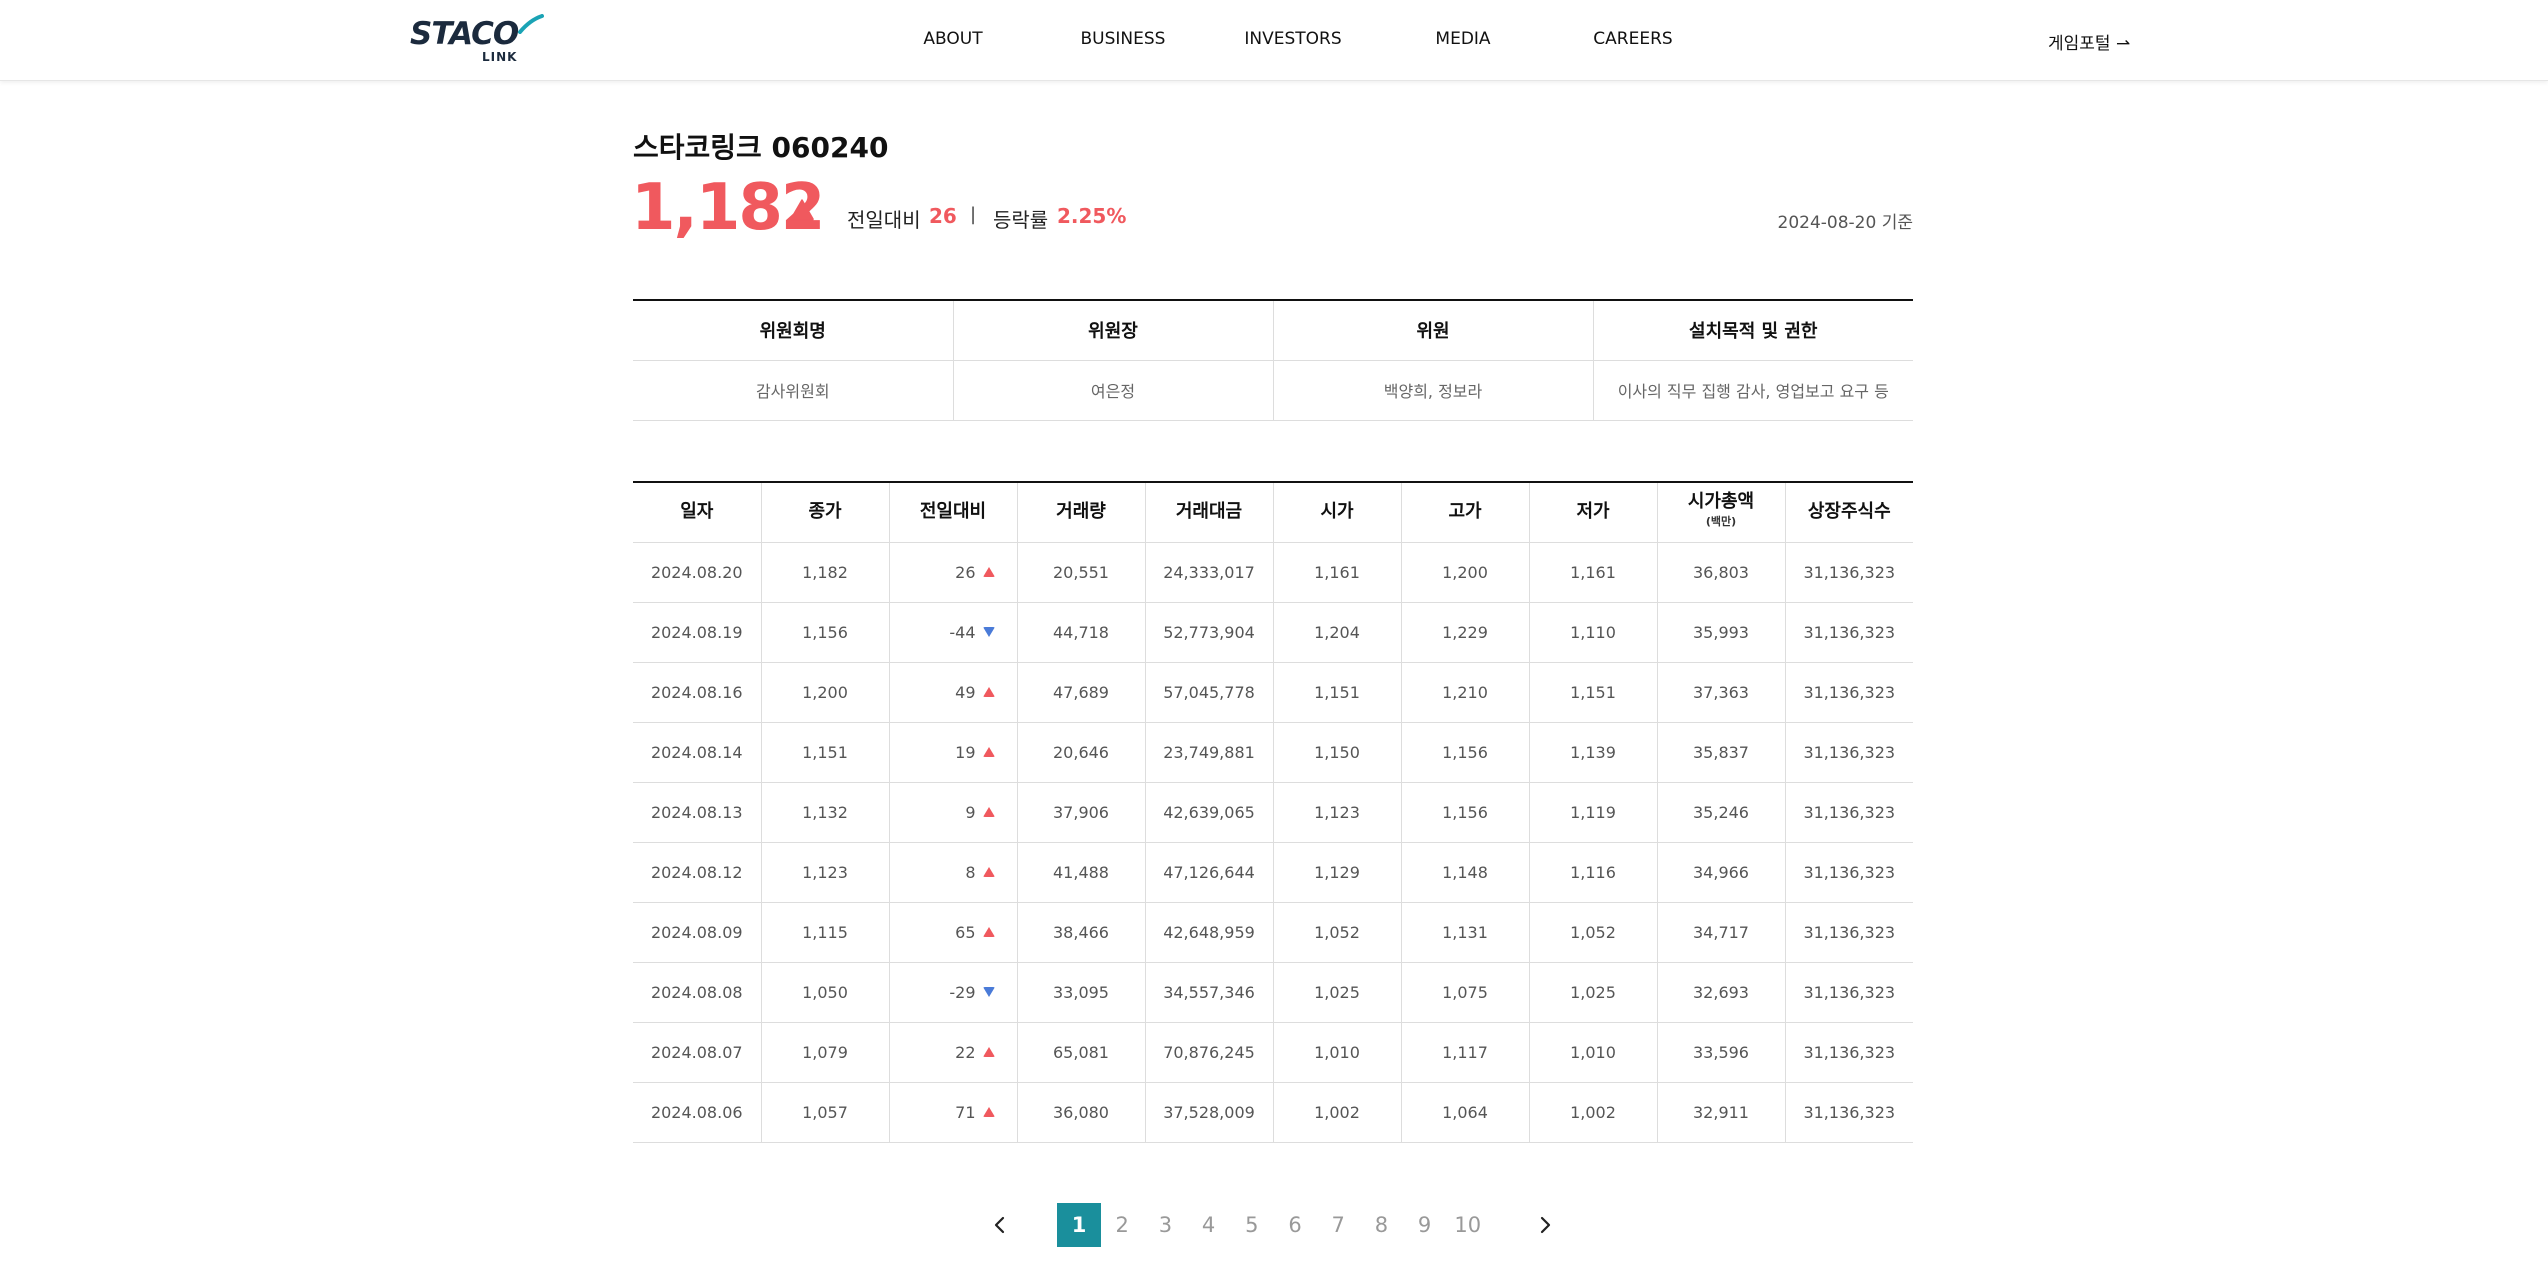 This screenshot has height=1262, width=2548. Describe the element at coordinates (1545, 1225) in the screenshot. I see `next-page-chevron-icon` at that location.